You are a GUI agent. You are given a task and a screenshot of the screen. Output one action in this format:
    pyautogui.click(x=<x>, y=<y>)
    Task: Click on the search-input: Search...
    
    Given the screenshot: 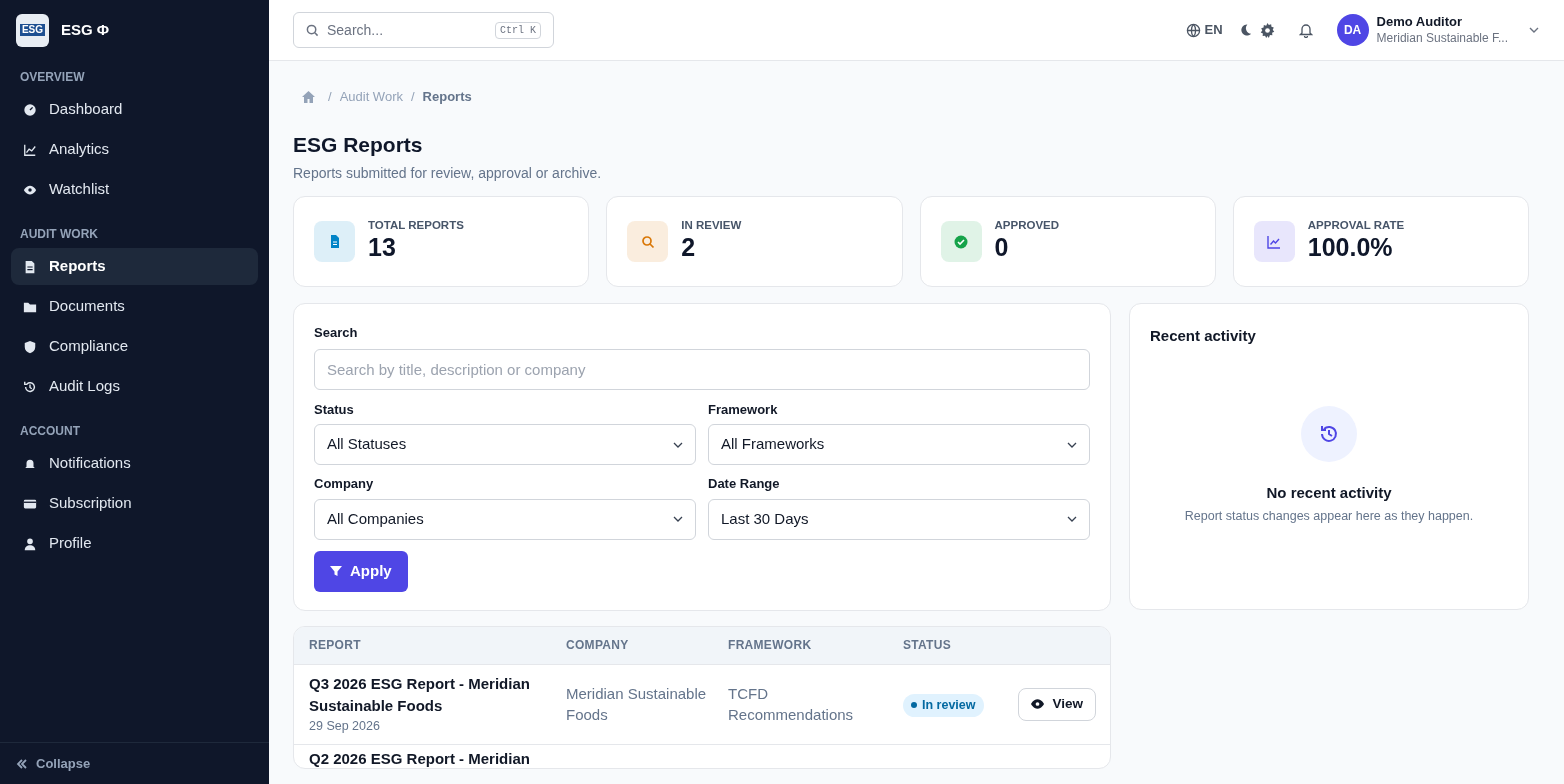 What is the action you would take?
    pyautogui.click(x=407, y=30)
    